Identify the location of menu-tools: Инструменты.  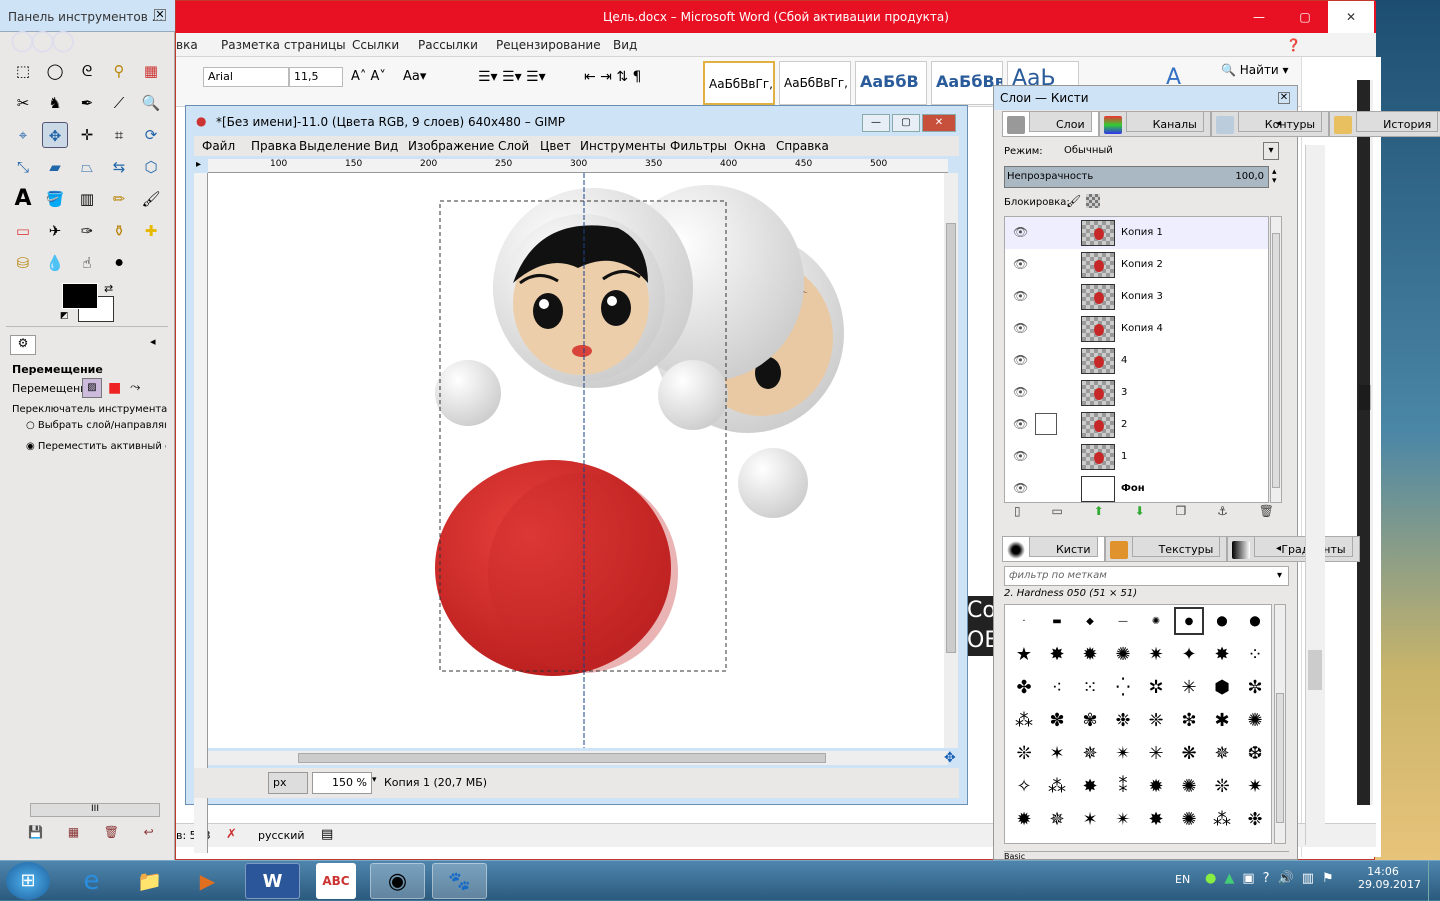
(623, 146).